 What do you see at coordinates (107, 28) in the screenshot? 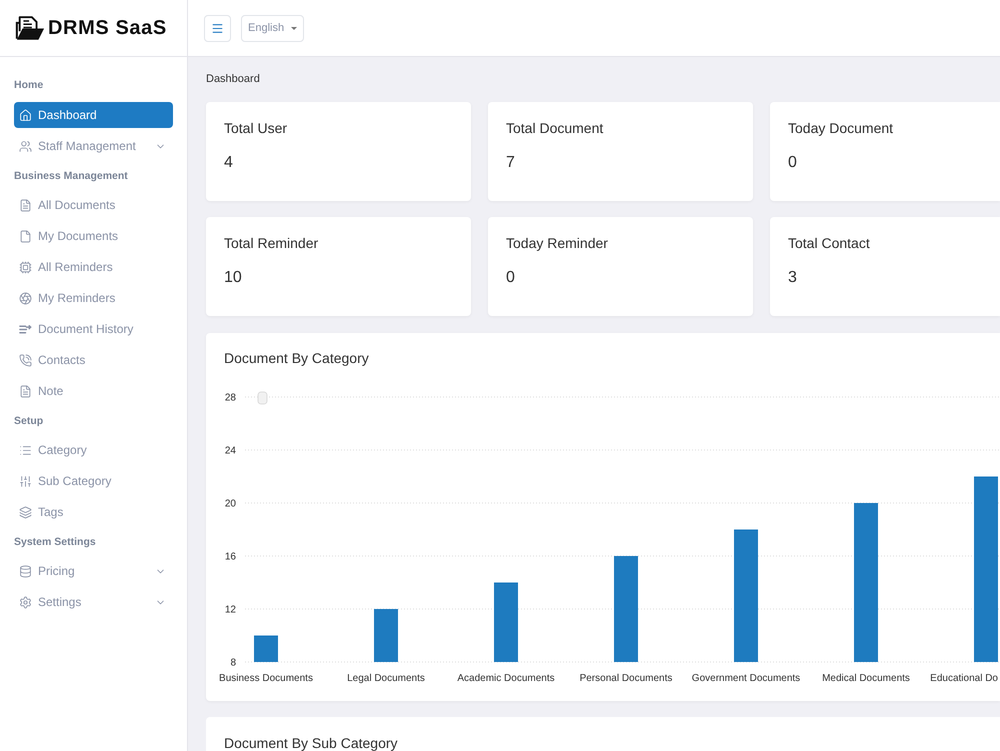
I see `brand-name: DRMS SaaS` at bounding box center [107, 28].